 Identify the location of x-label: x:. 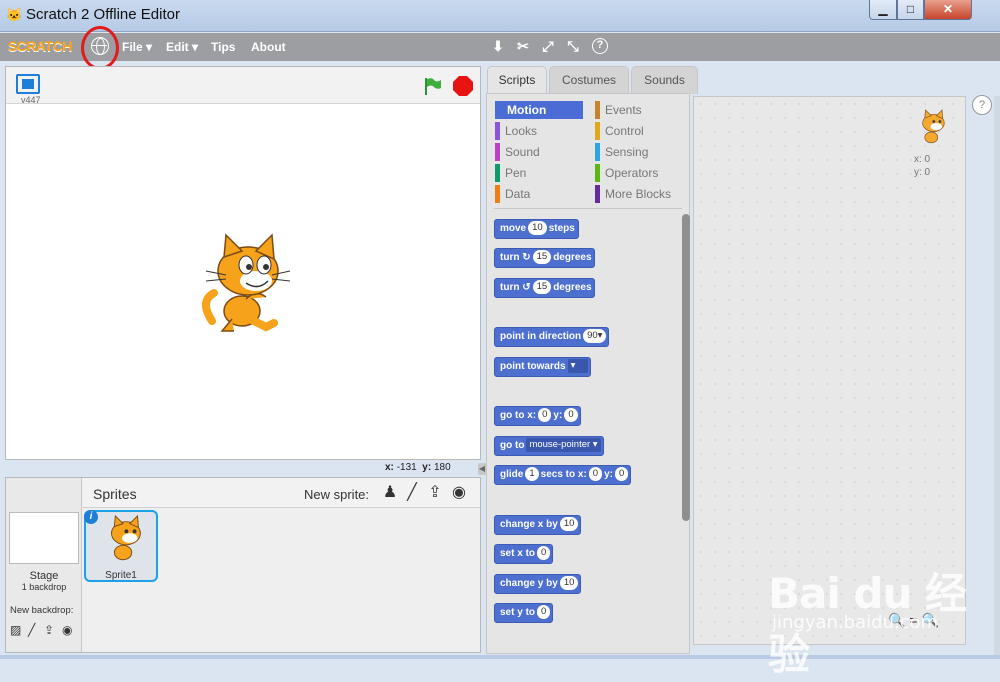
(389, 467).